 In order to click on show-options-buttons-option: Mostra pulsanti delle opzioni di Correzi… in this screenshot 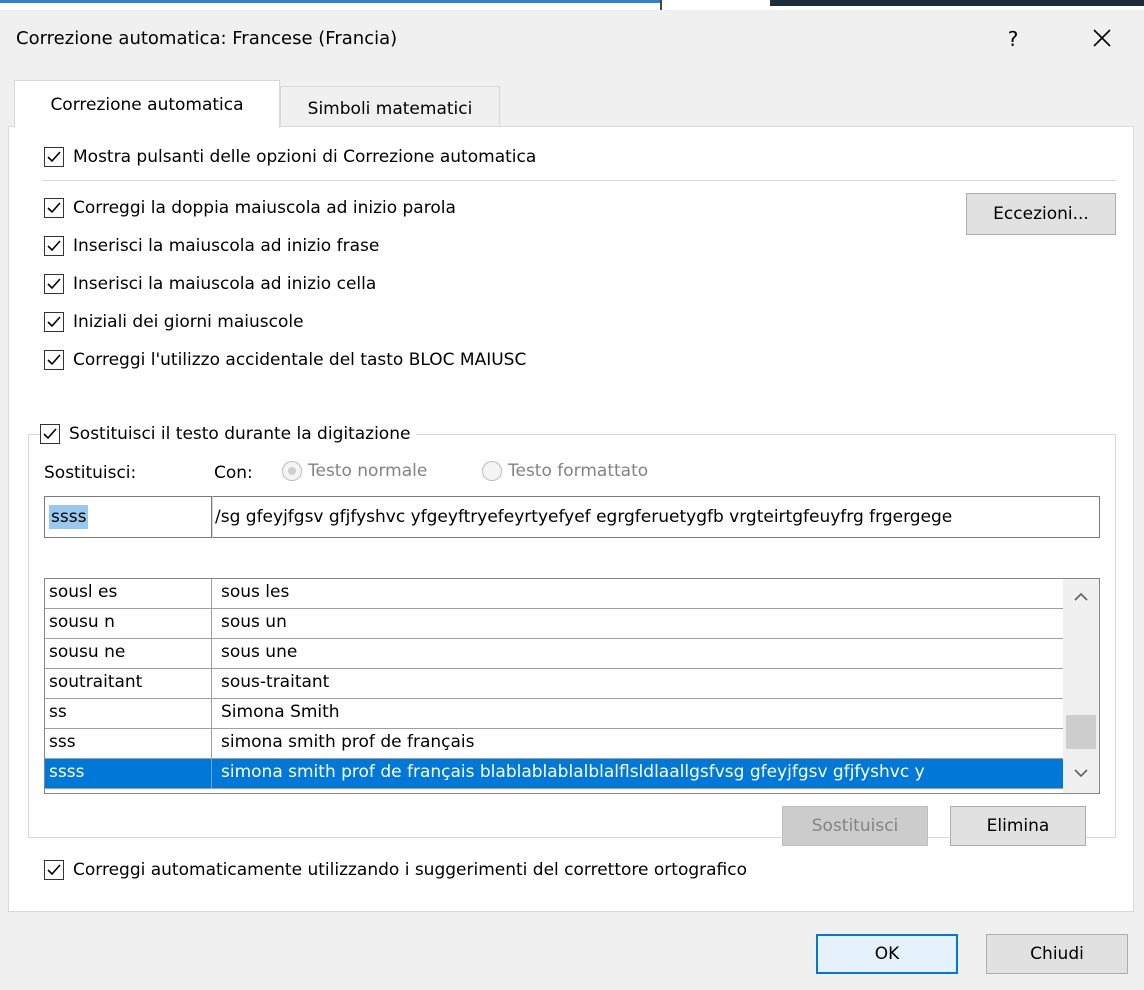, I will do `click(290, 157)`.